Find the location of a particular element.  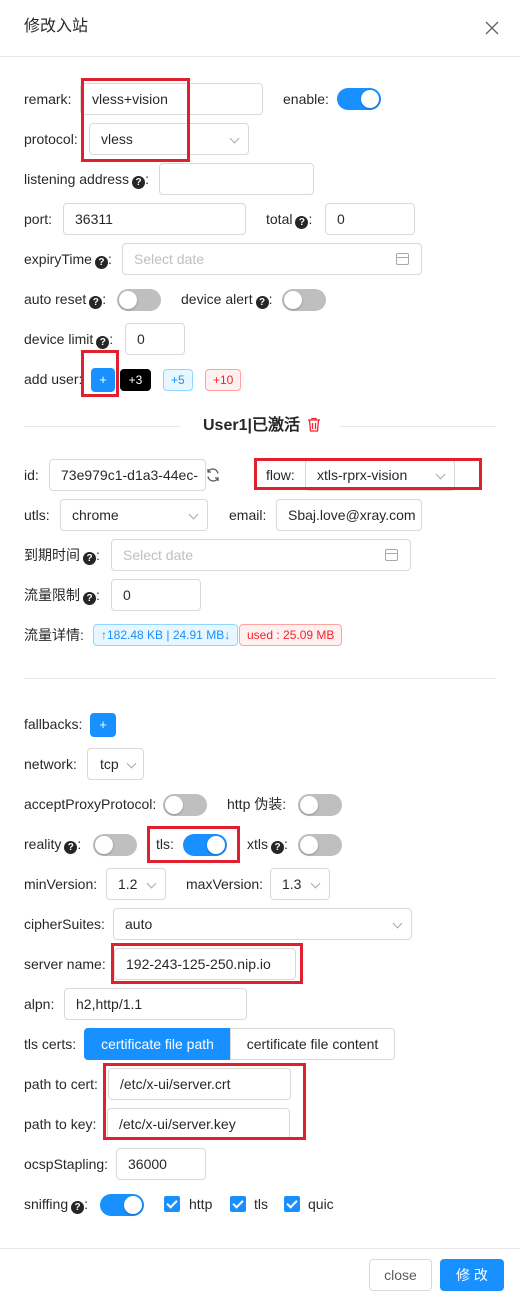

network-label: network: is located at coordinates (50, 764).